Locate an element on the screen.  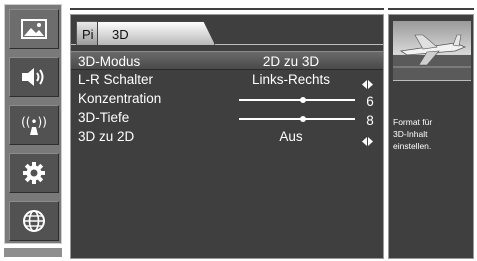
speaker-icon is located at coordinates (34, 77).